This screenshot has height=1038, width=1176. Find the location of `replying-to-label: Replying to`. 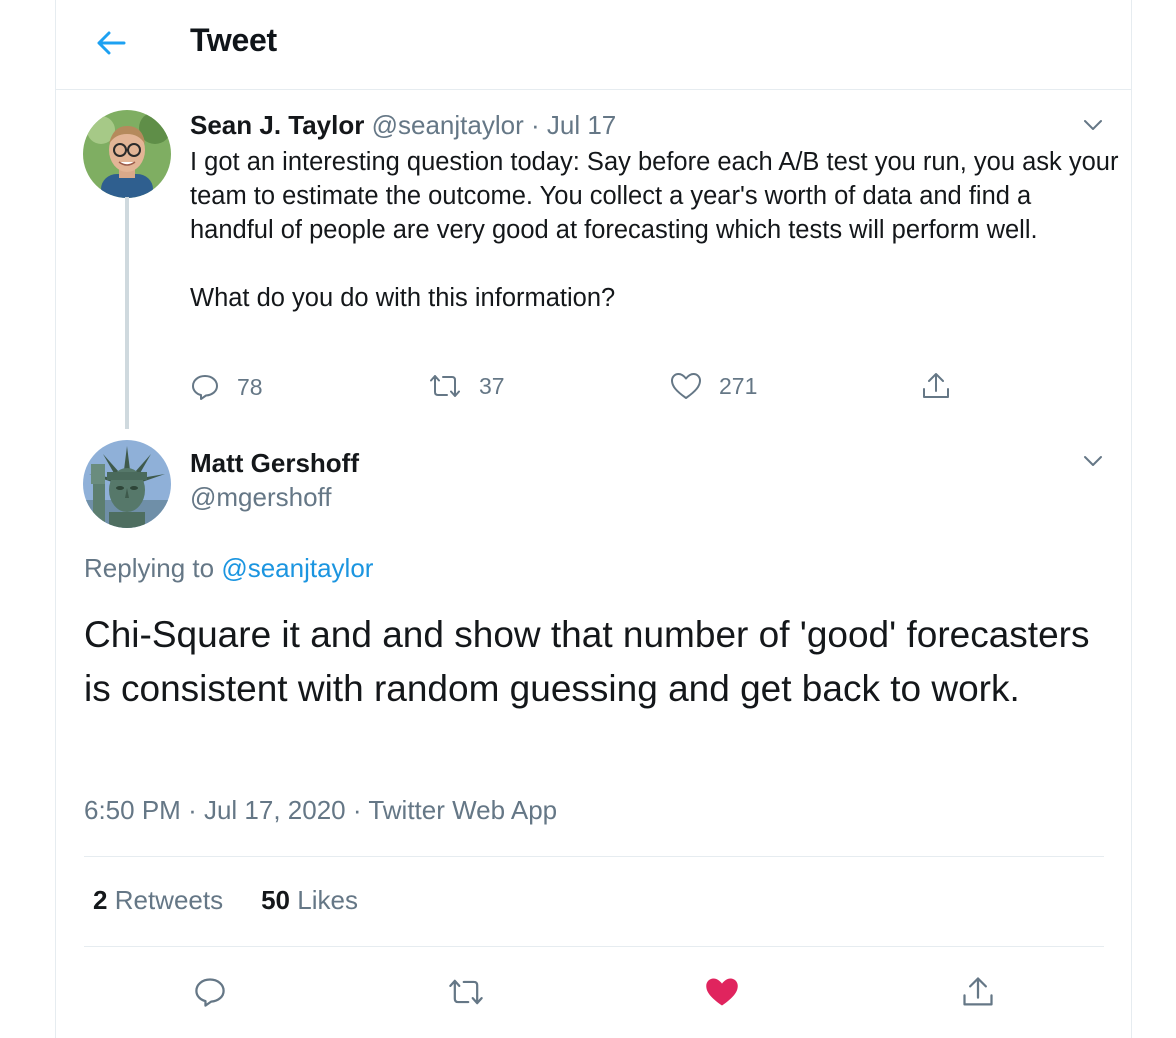

replying-to-label: Replying to is located at coordinates (149, 568).